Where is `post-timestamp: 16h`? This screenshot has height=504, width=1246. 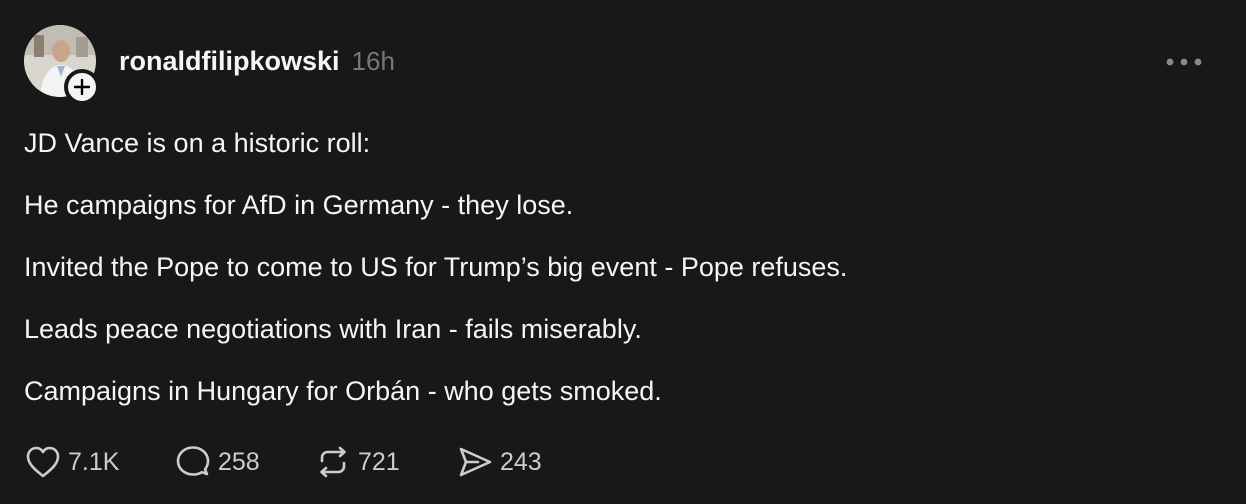 post-timestamp: 16h is located at coordinates (373, 61).